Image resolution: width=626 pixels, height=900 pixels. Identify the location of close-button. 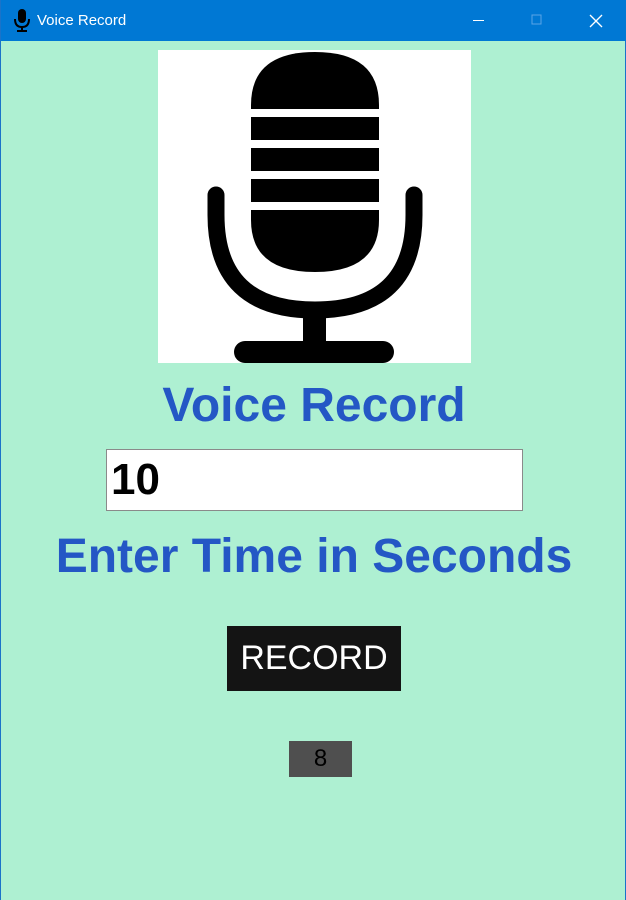
(596, 20).